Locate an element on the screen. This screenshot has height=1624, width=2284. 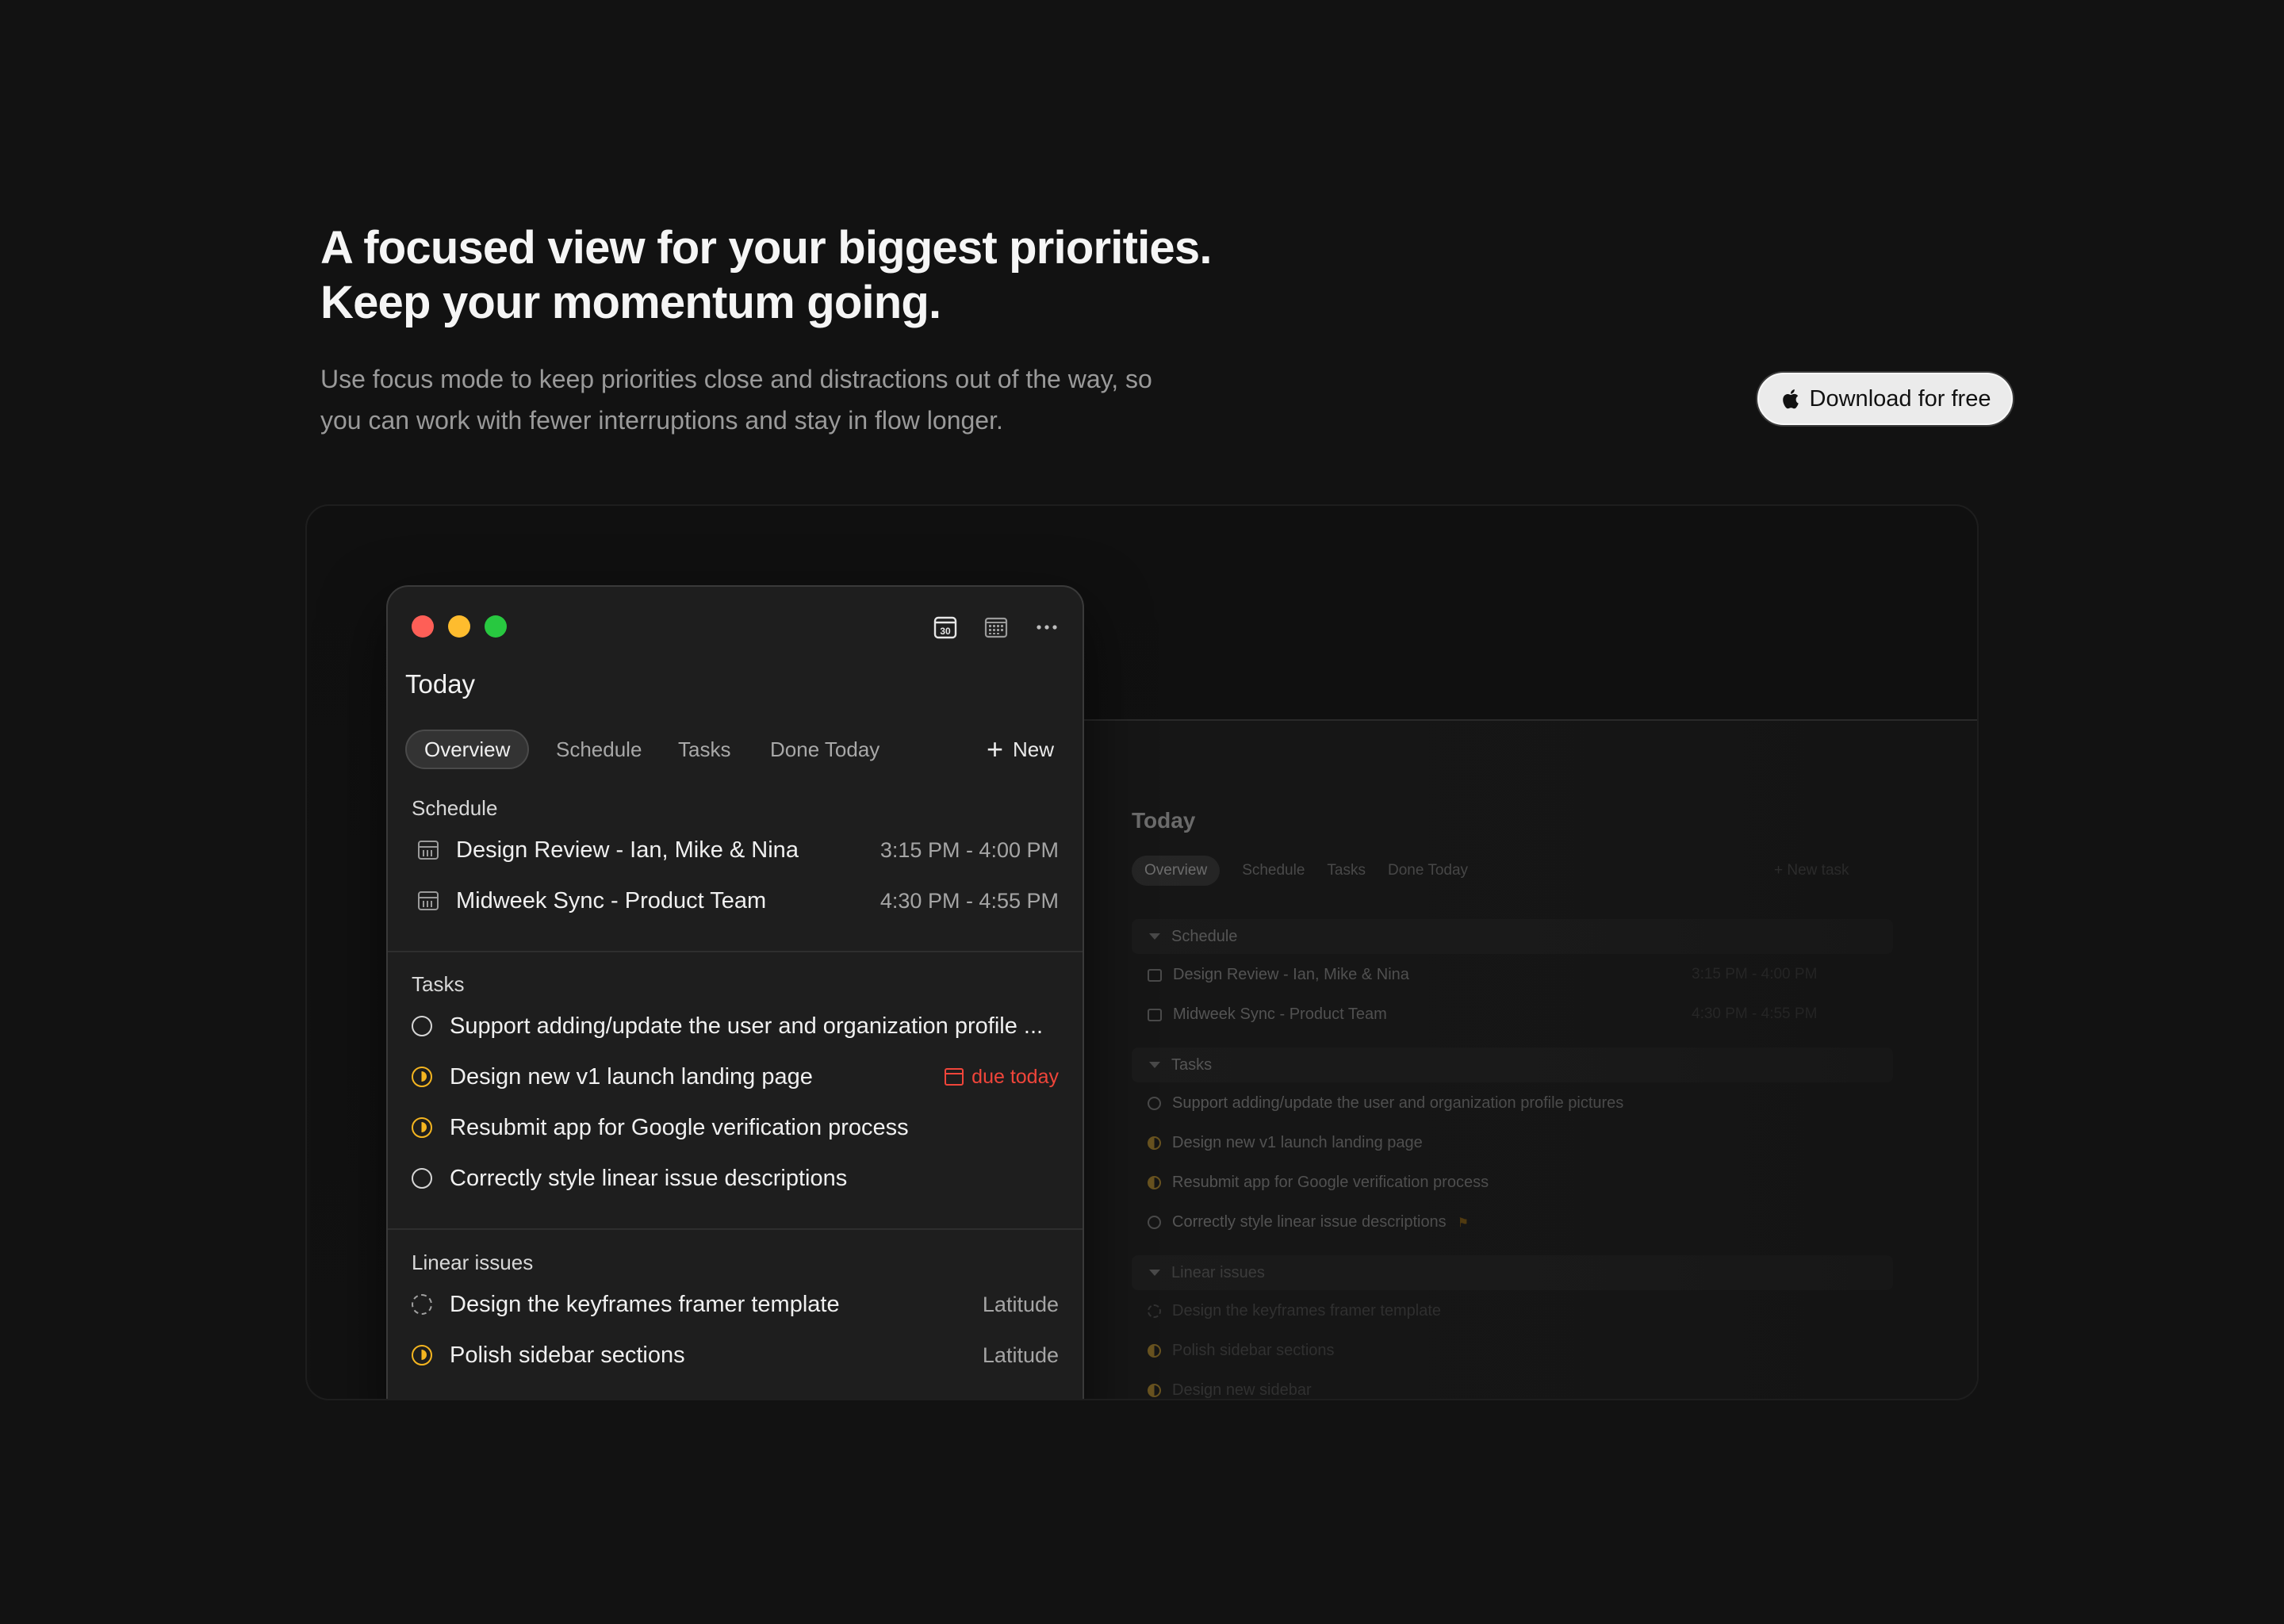
flag-icon: ⚑ is located at coordinates (1463, 1223).